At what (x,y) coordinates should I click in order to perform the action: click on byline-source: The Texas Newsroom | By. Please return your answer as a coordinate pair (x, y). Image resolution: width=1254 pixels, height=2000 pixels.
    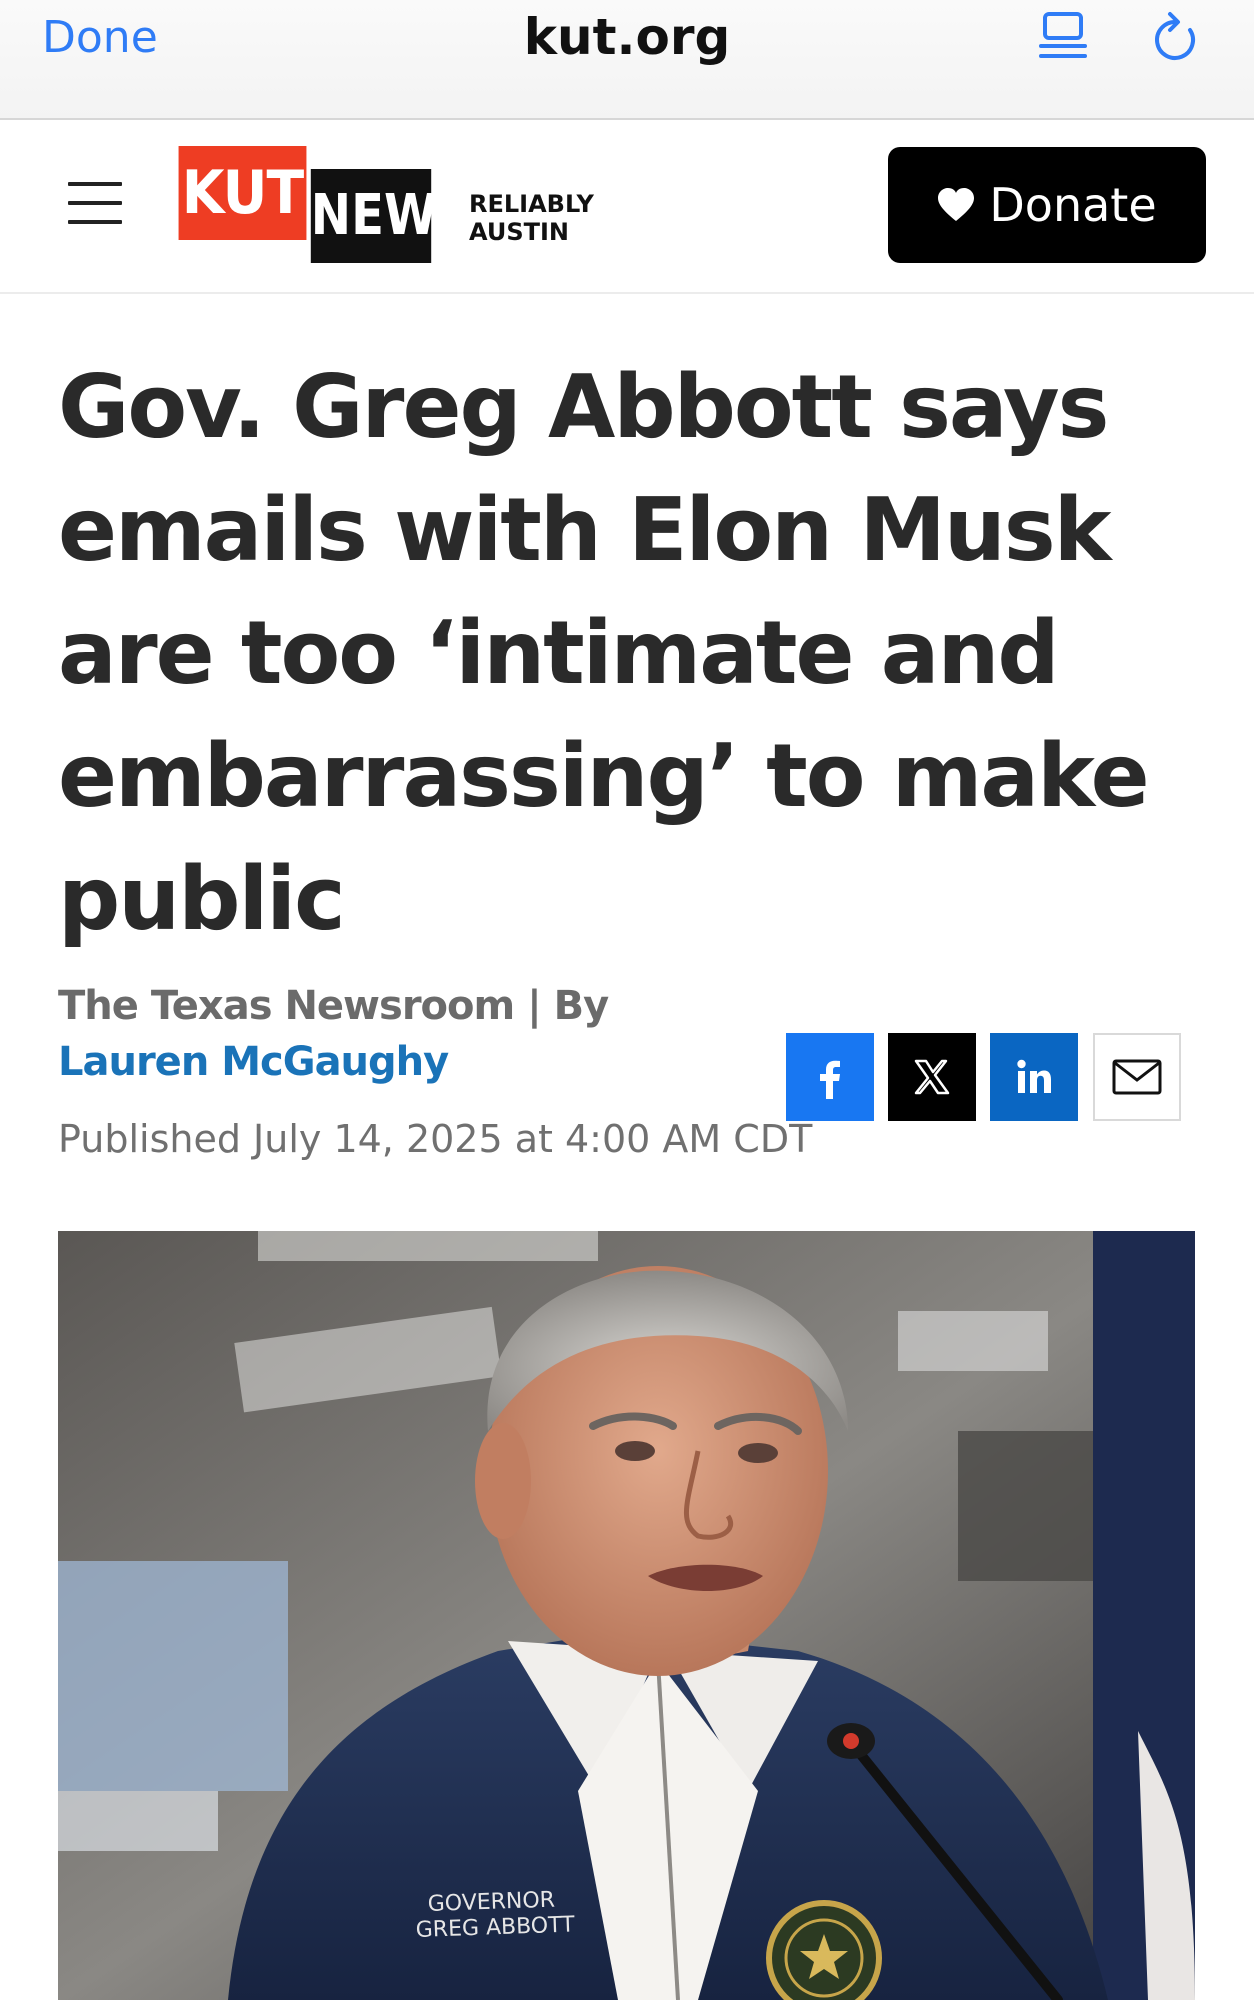
    Looking at the image, I should click on (333, 1006).